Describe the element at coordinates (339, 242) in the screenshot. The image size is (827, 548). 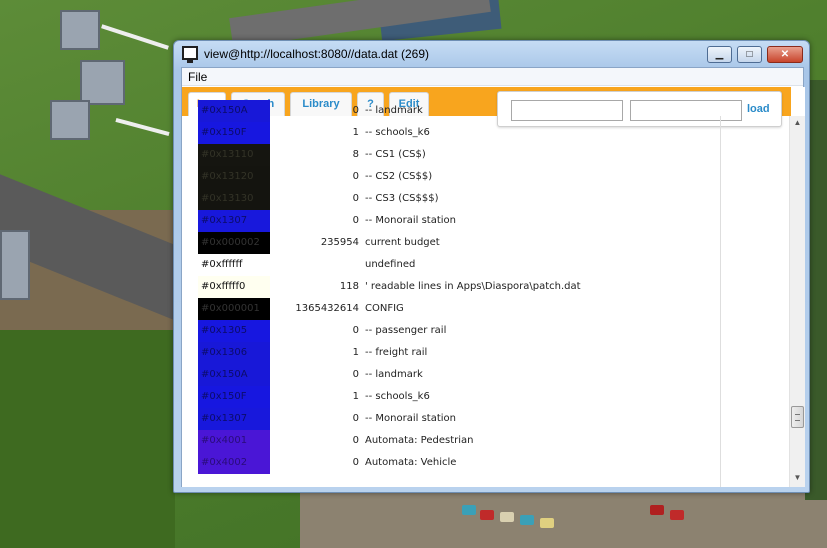
I see `value-cell: 235954` at that location.